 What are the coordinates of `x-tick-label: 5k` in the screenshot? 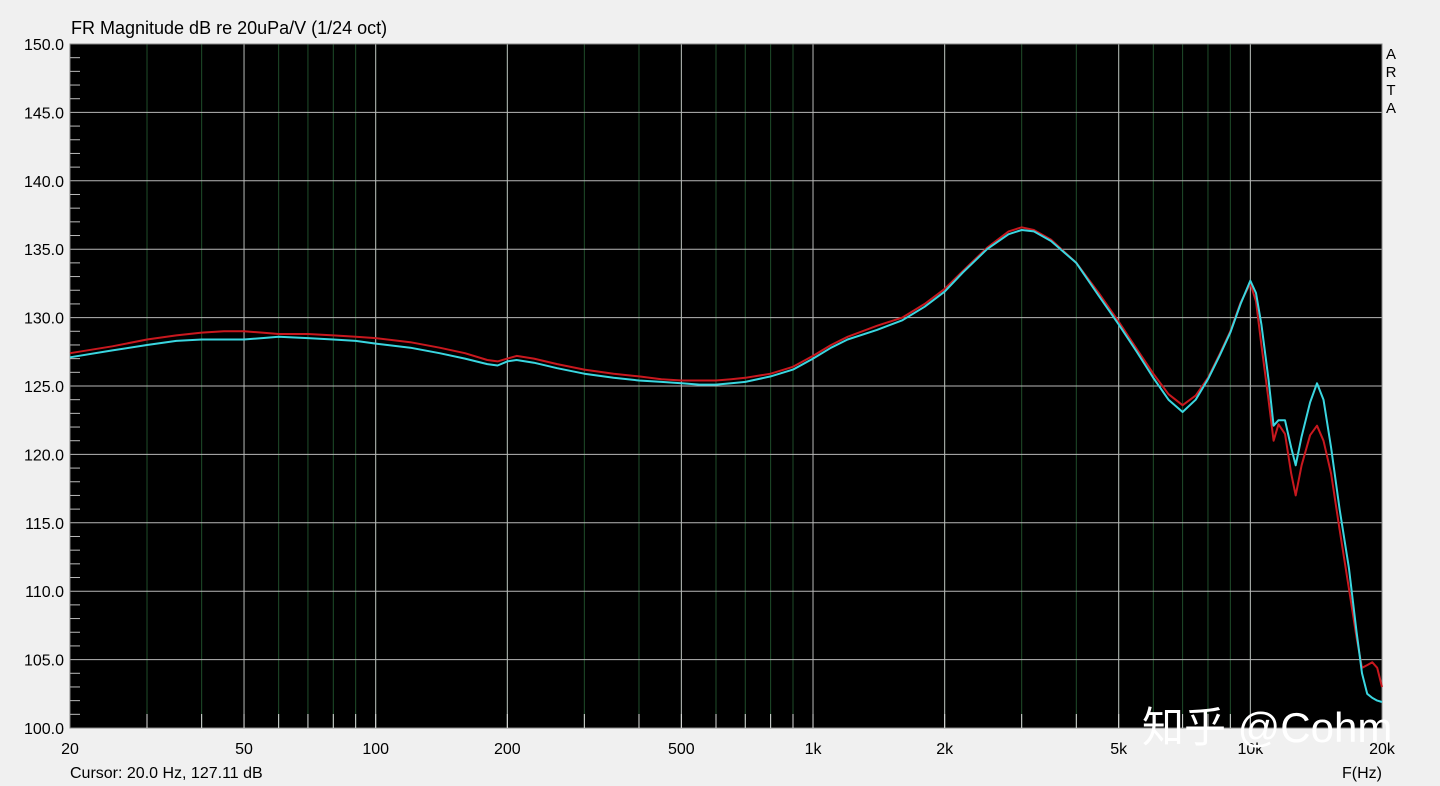 It's located at (1119, 749).